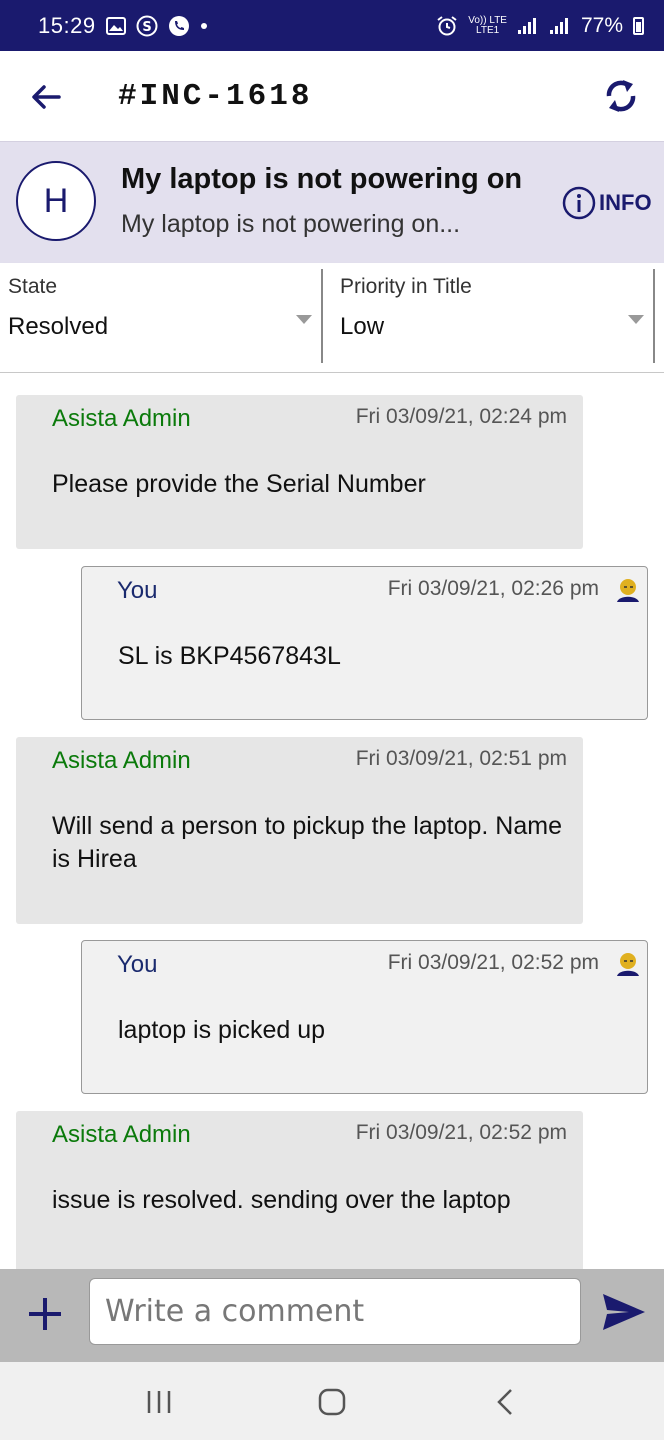 This screenshot has width=664, height=1440. I want to click on comment-text: Please provide the Serial Number, so click(239, 484).